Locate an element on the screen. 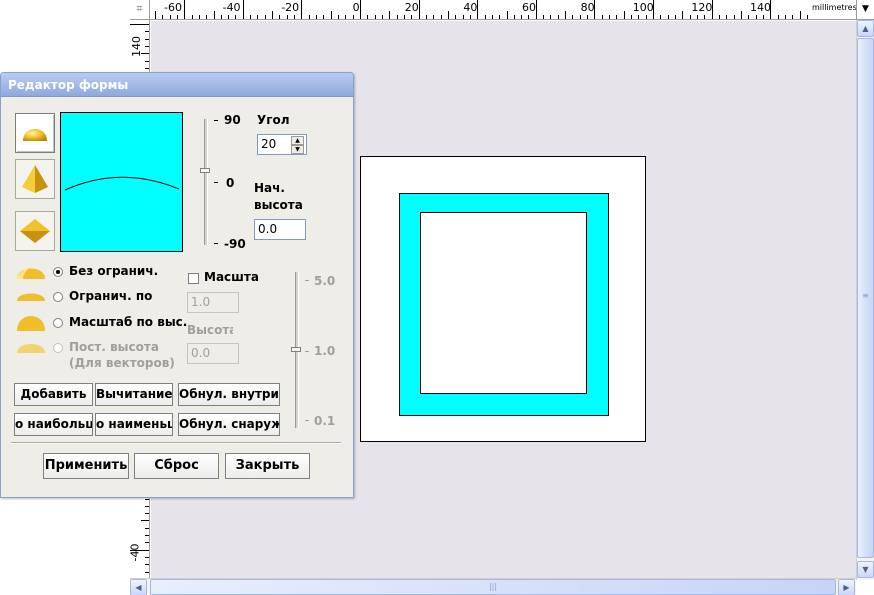 The image size is (874, 595). horizontal-scroll-thumb: ||| is located at coordinates (493, 587).